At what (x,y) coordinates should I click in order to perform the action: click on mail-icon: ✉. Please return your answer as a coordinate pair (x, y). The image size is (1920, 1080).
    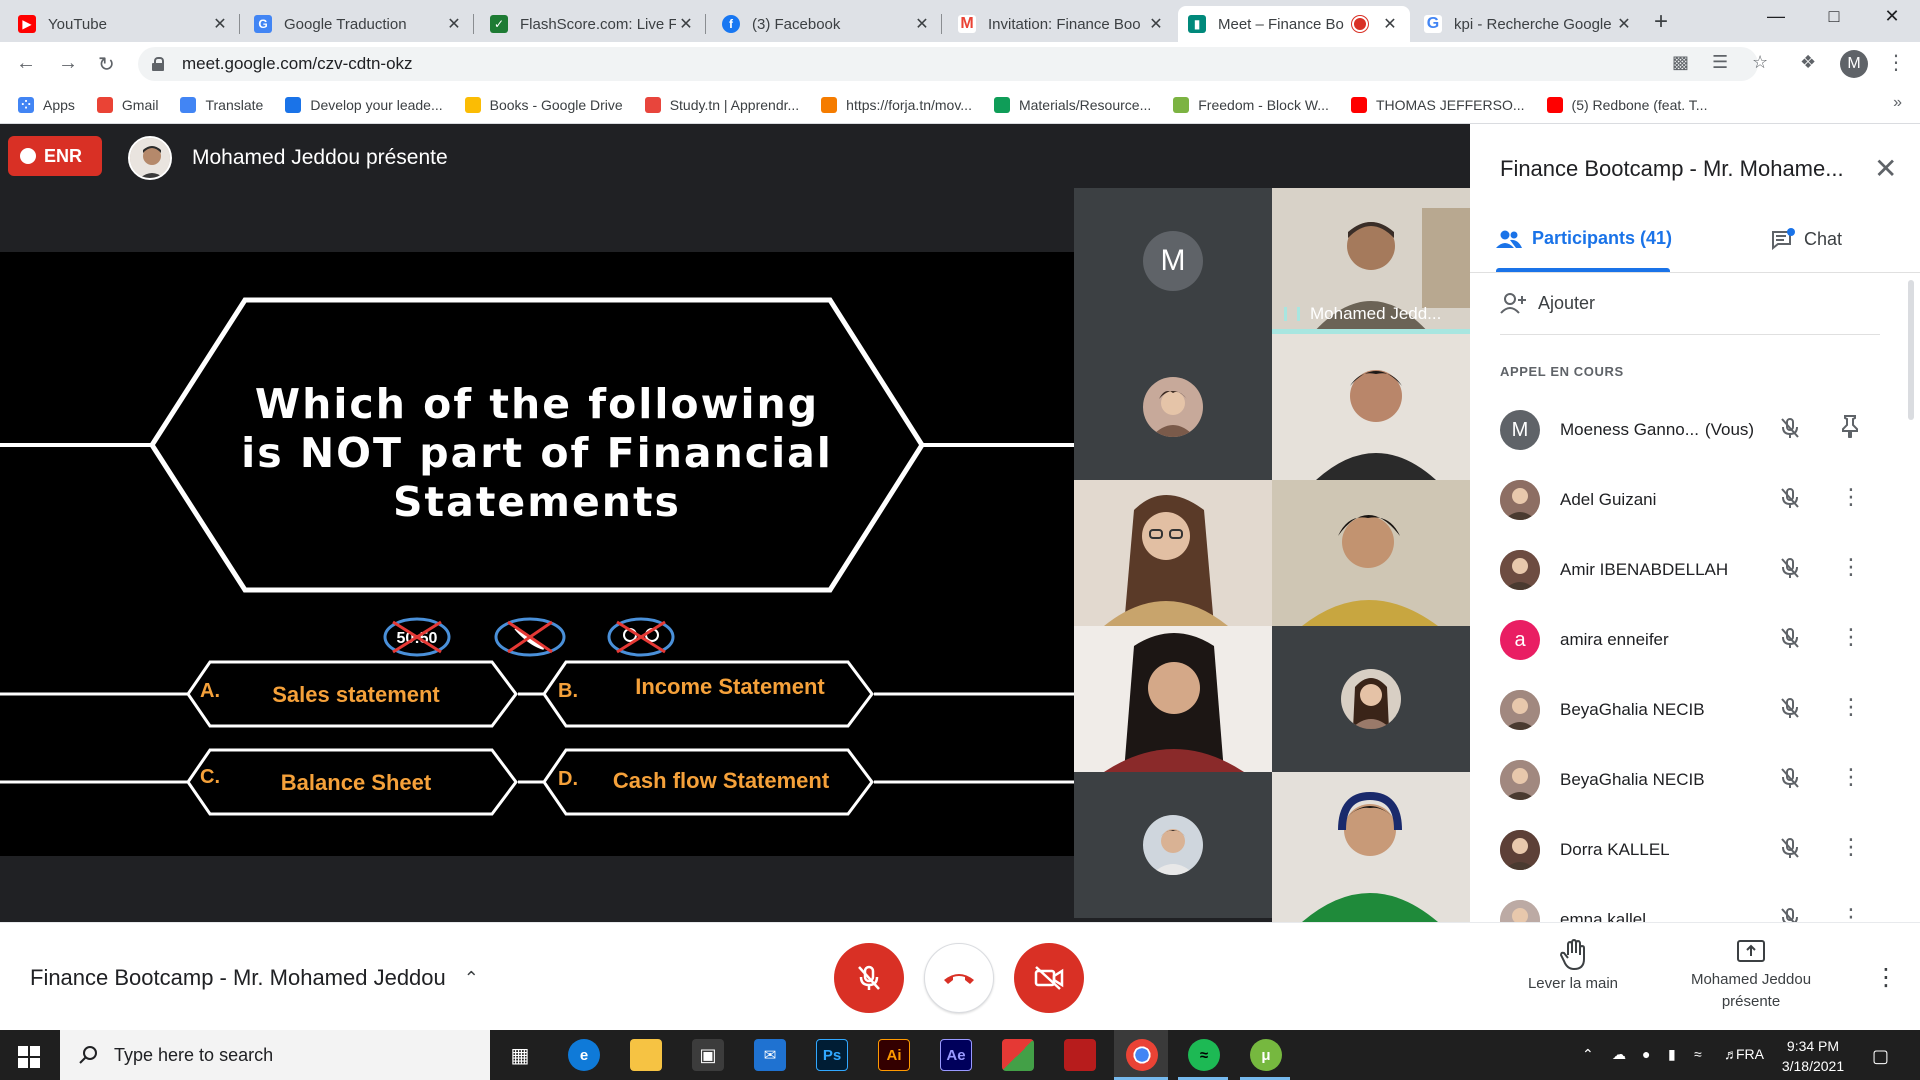
    Looking at the image, I should click on (770, 1055).